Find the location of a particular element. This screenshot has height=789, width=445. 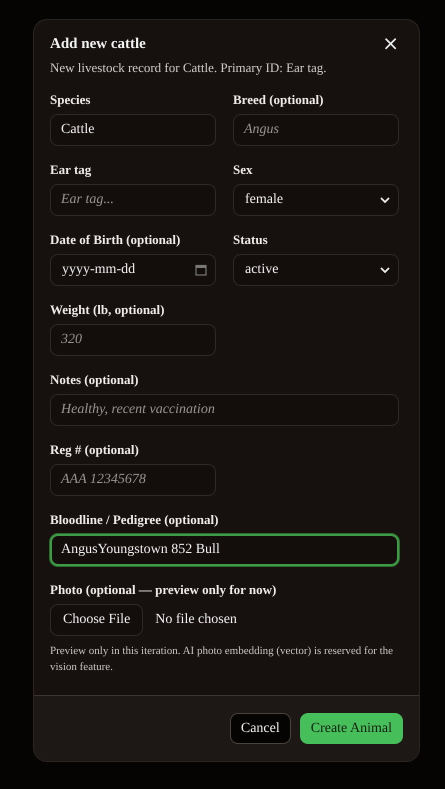

input-field: 320 is located at coordinates (133, 340).